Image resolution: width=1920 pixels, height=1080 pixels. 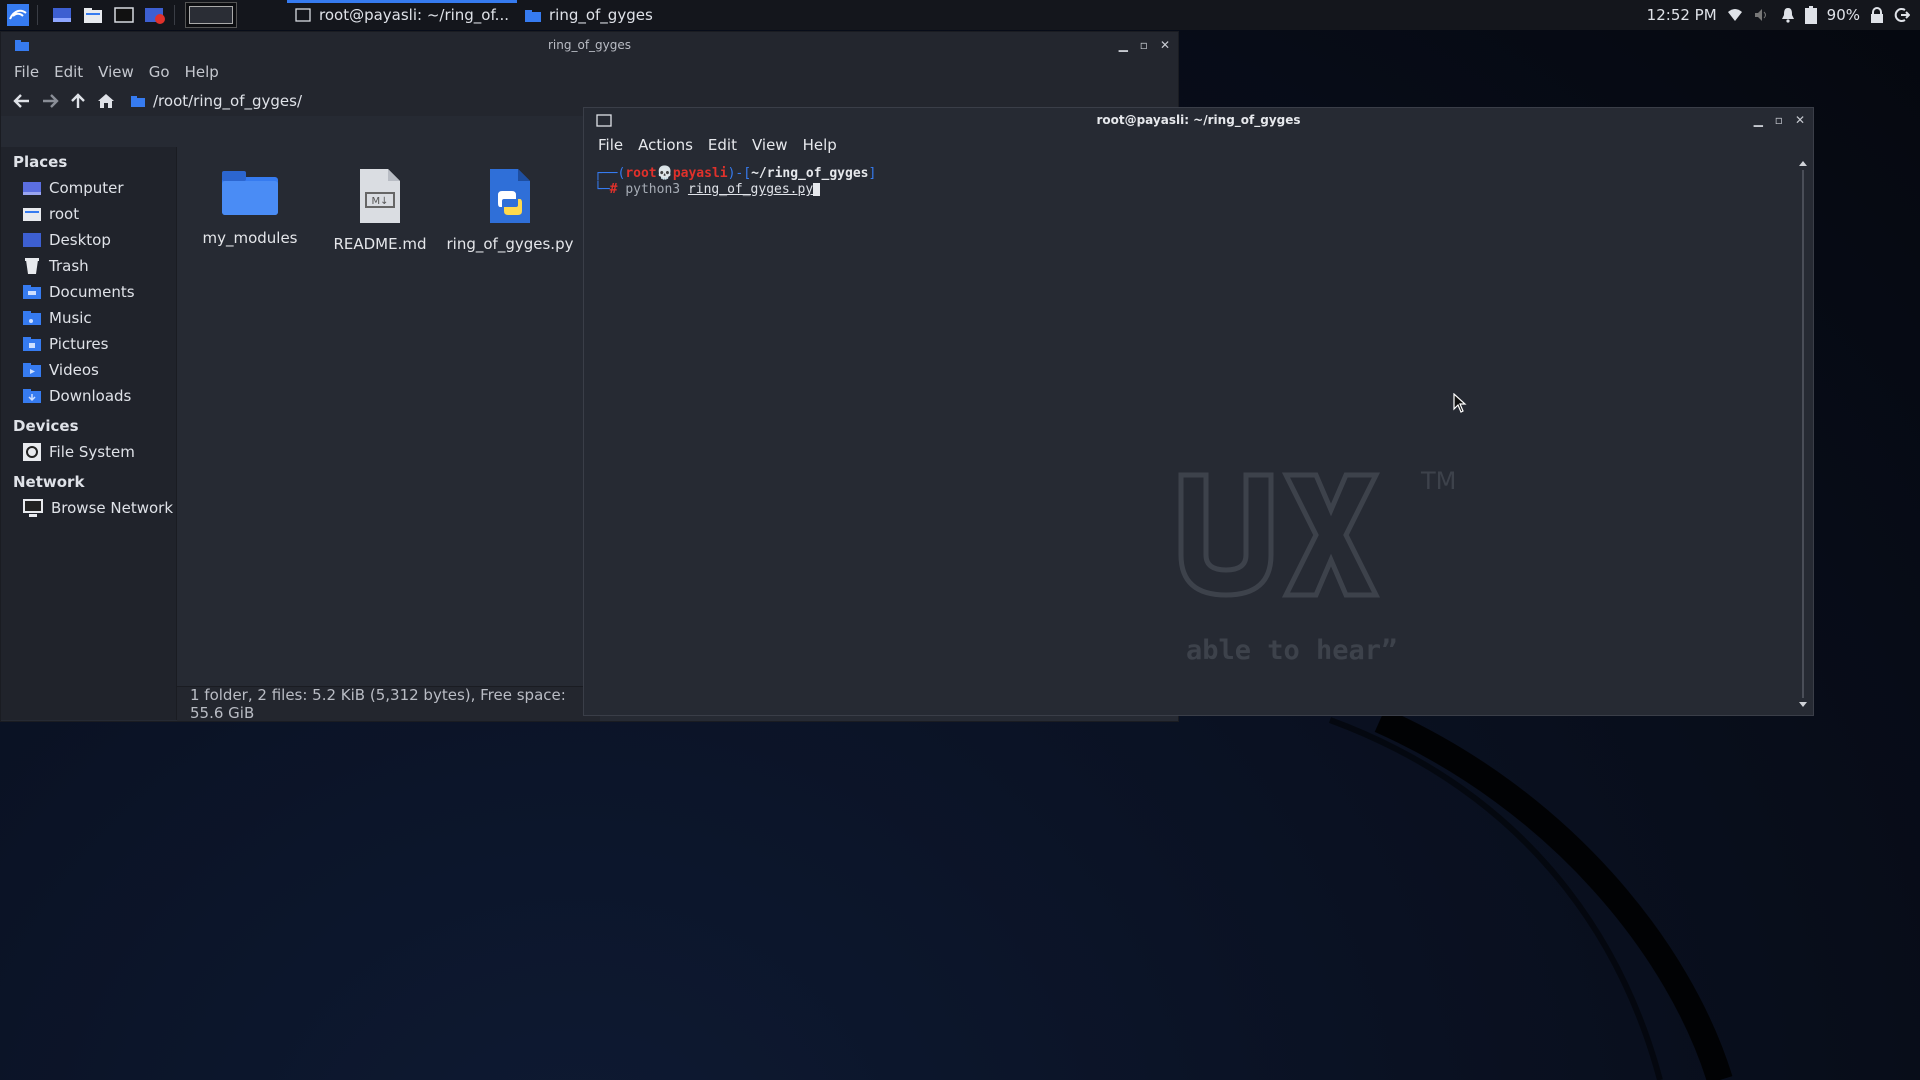 What do you see at coordinates (88, 292) in the screenshot?
I see `sidebar-item-documents: Documents` at bounding box center [88, 292].